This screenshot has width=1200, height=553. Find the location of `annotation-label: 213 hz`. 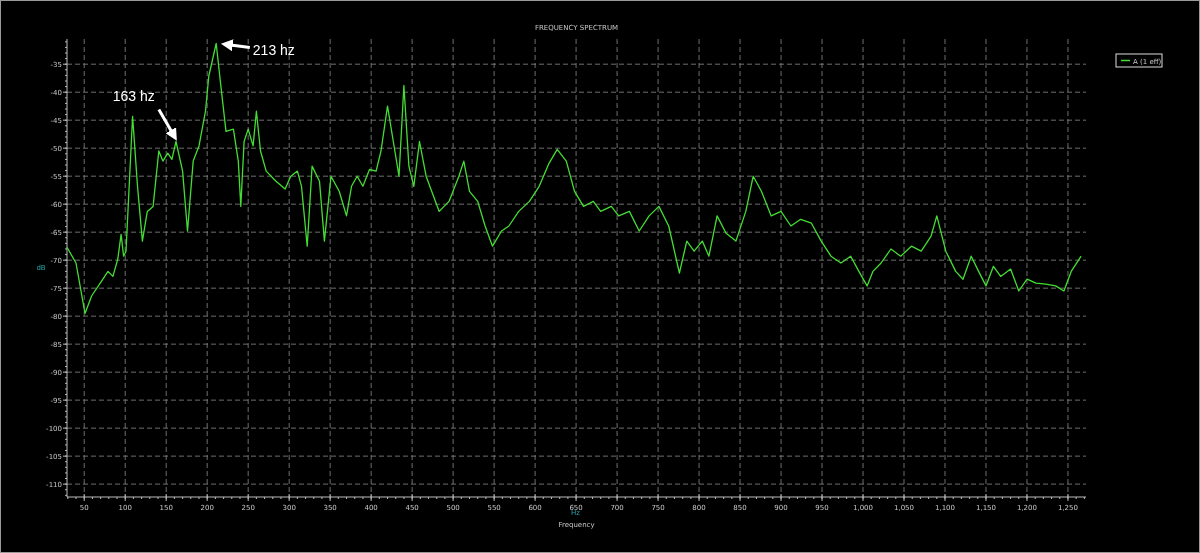

annotation-label: 213 hz is located at coordinates (273, 50).